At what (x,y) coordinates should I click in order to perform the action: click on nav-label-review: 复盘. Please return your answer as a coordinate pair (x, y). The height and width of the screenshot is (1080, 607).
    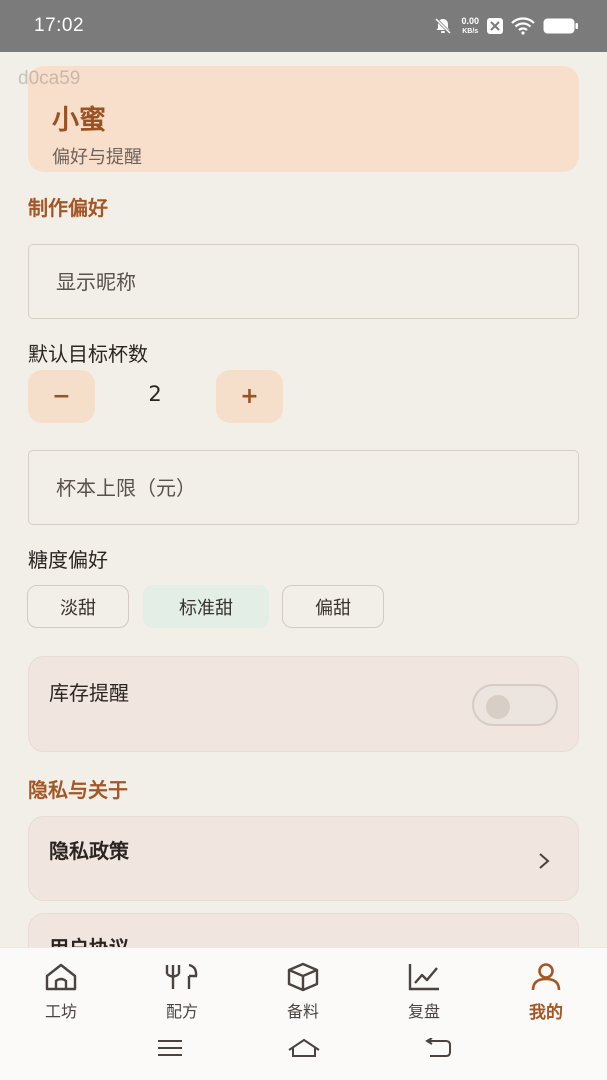
    Looking at the image, I should click on (423, 1011).